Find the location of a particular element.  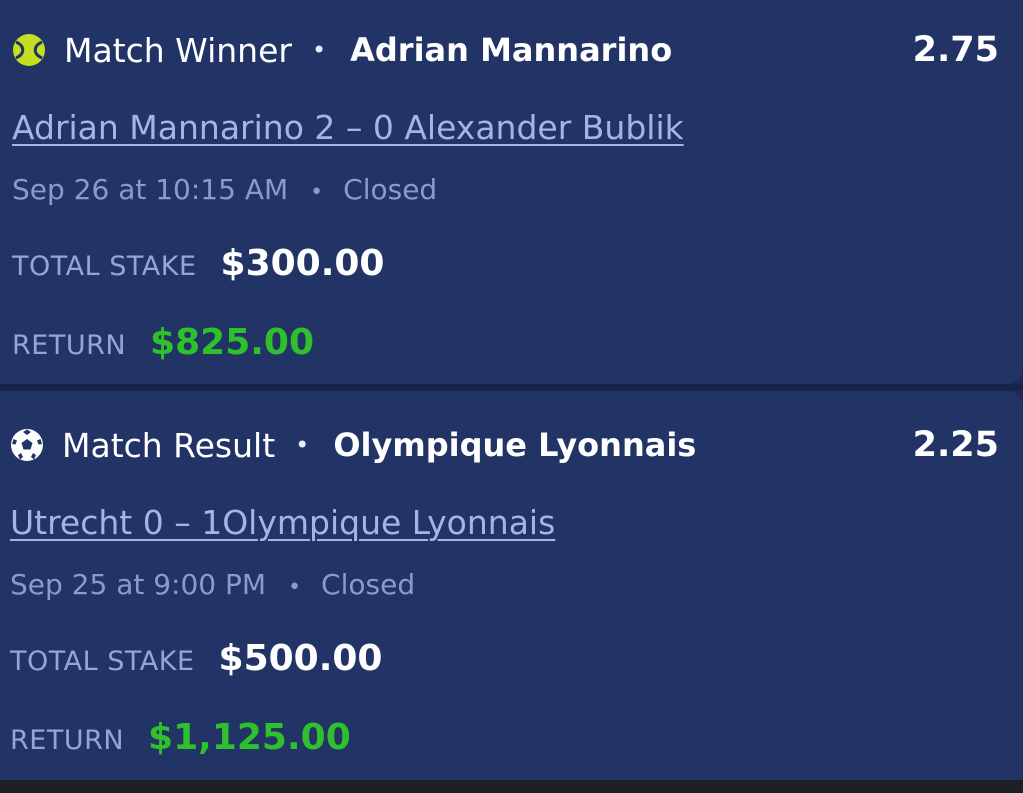

card-divider is located at coordinates (511, 387).